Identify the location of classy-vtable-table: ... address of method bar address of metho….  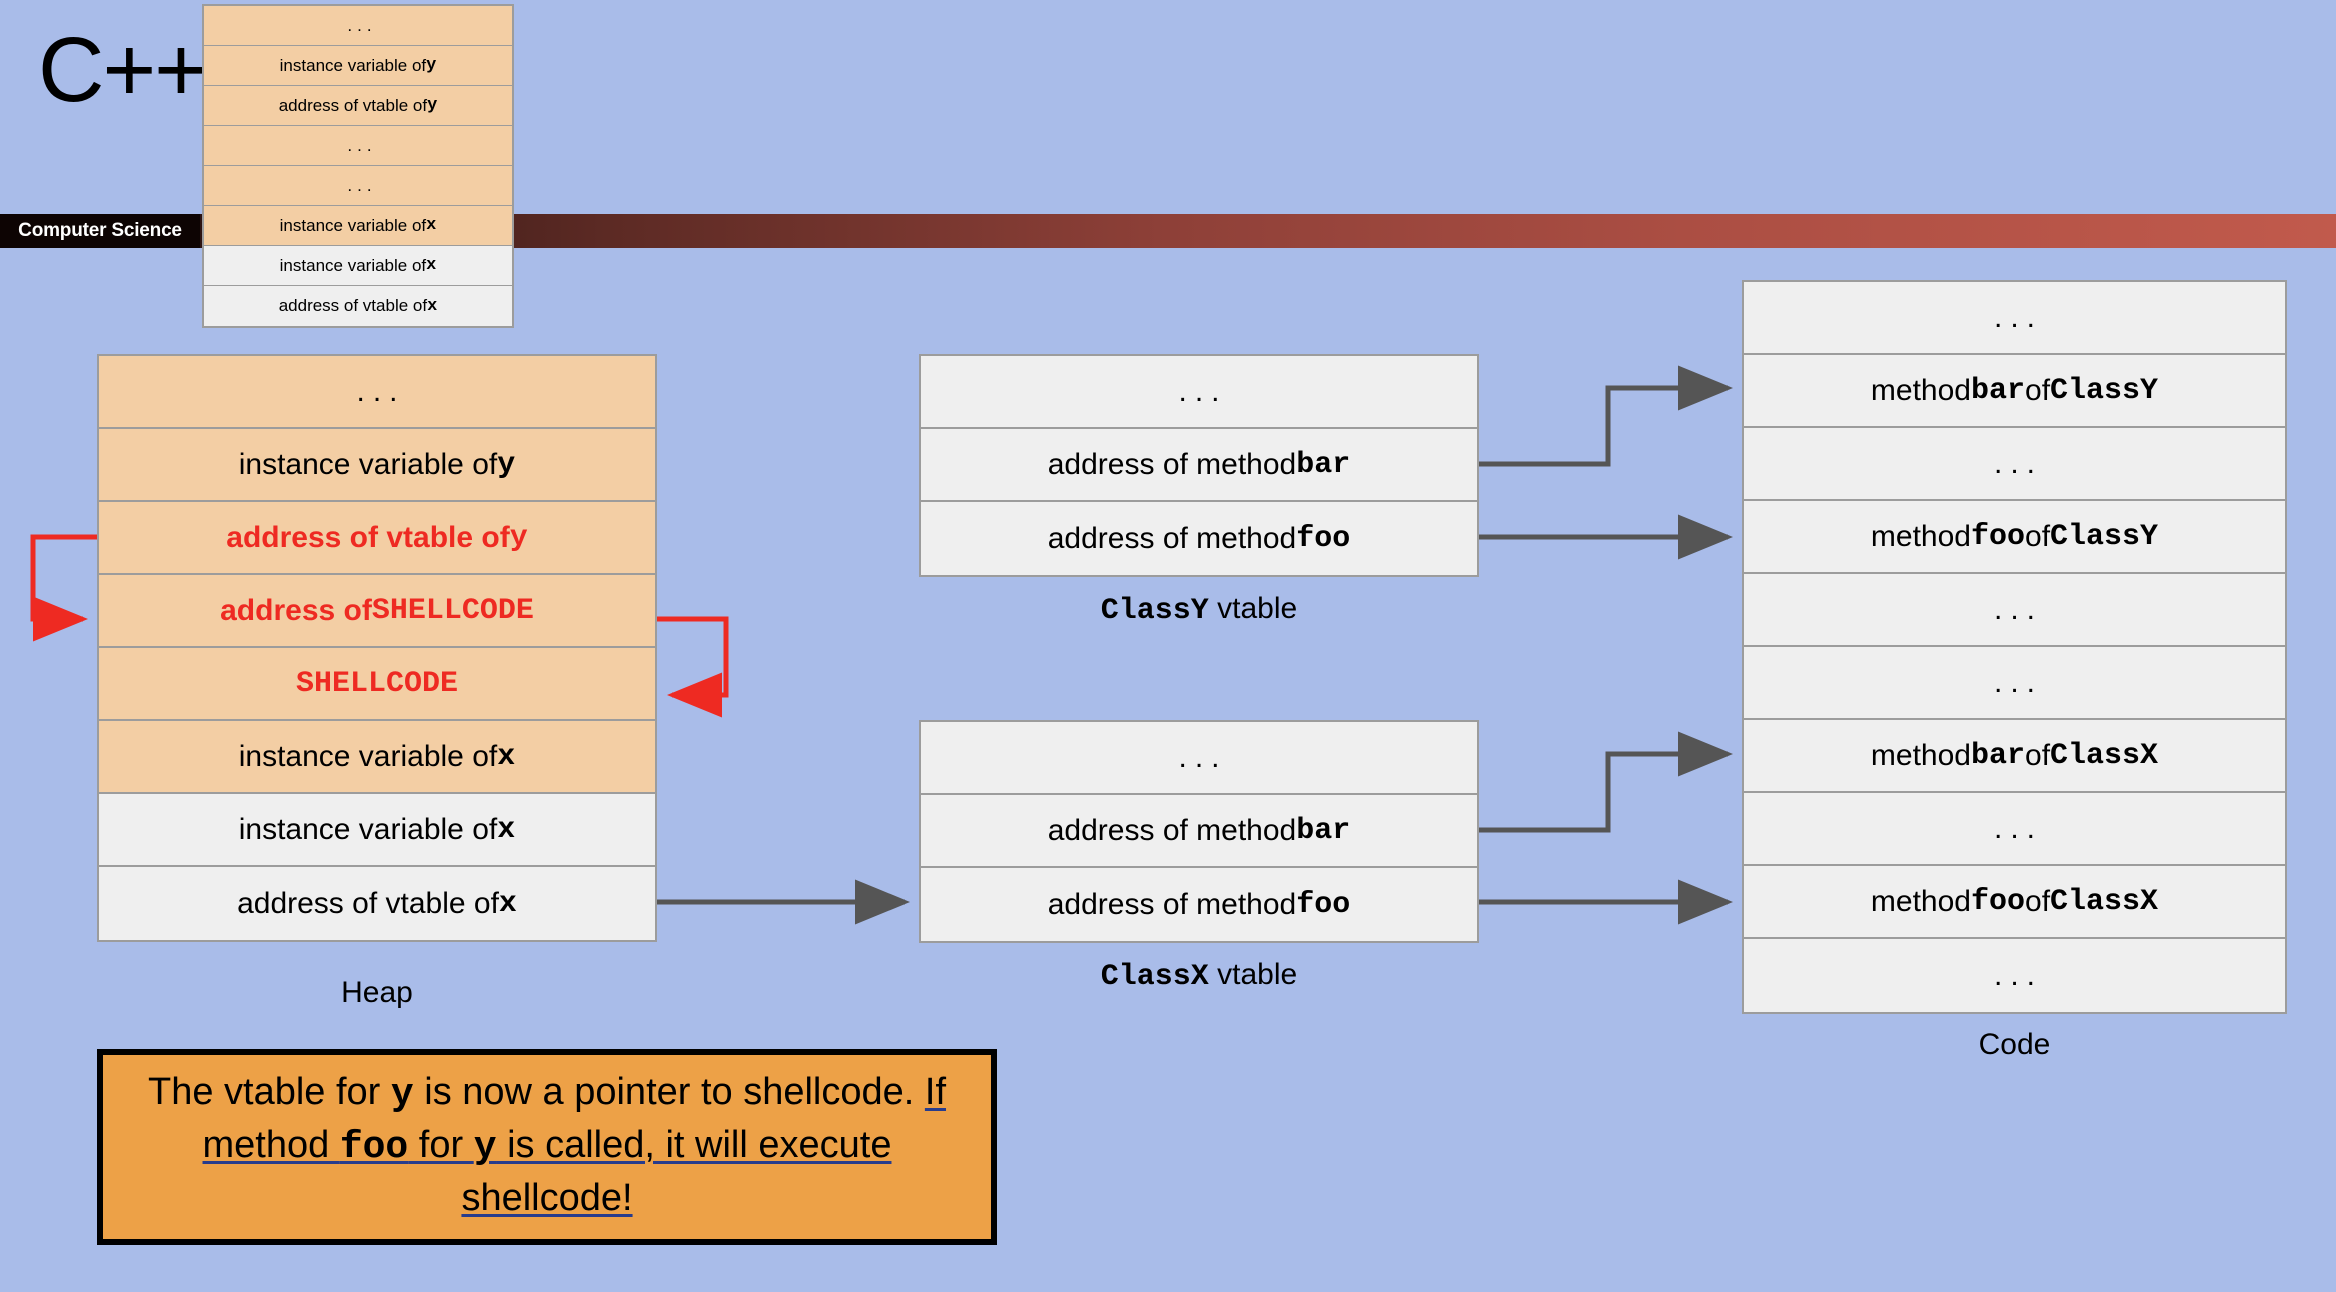
(1199, 465).